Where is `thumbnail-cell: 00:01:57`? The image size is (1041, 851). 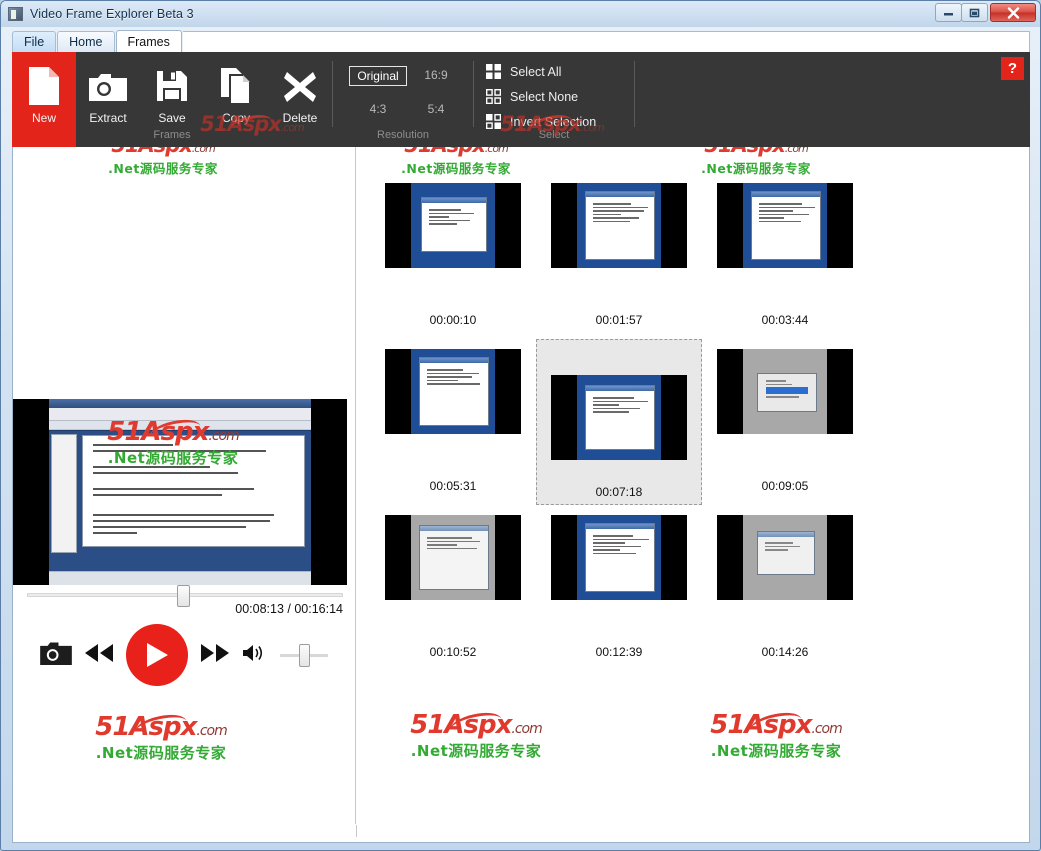 thumbnail-cell: 00:01:57 is located at coordinates (619, 256).